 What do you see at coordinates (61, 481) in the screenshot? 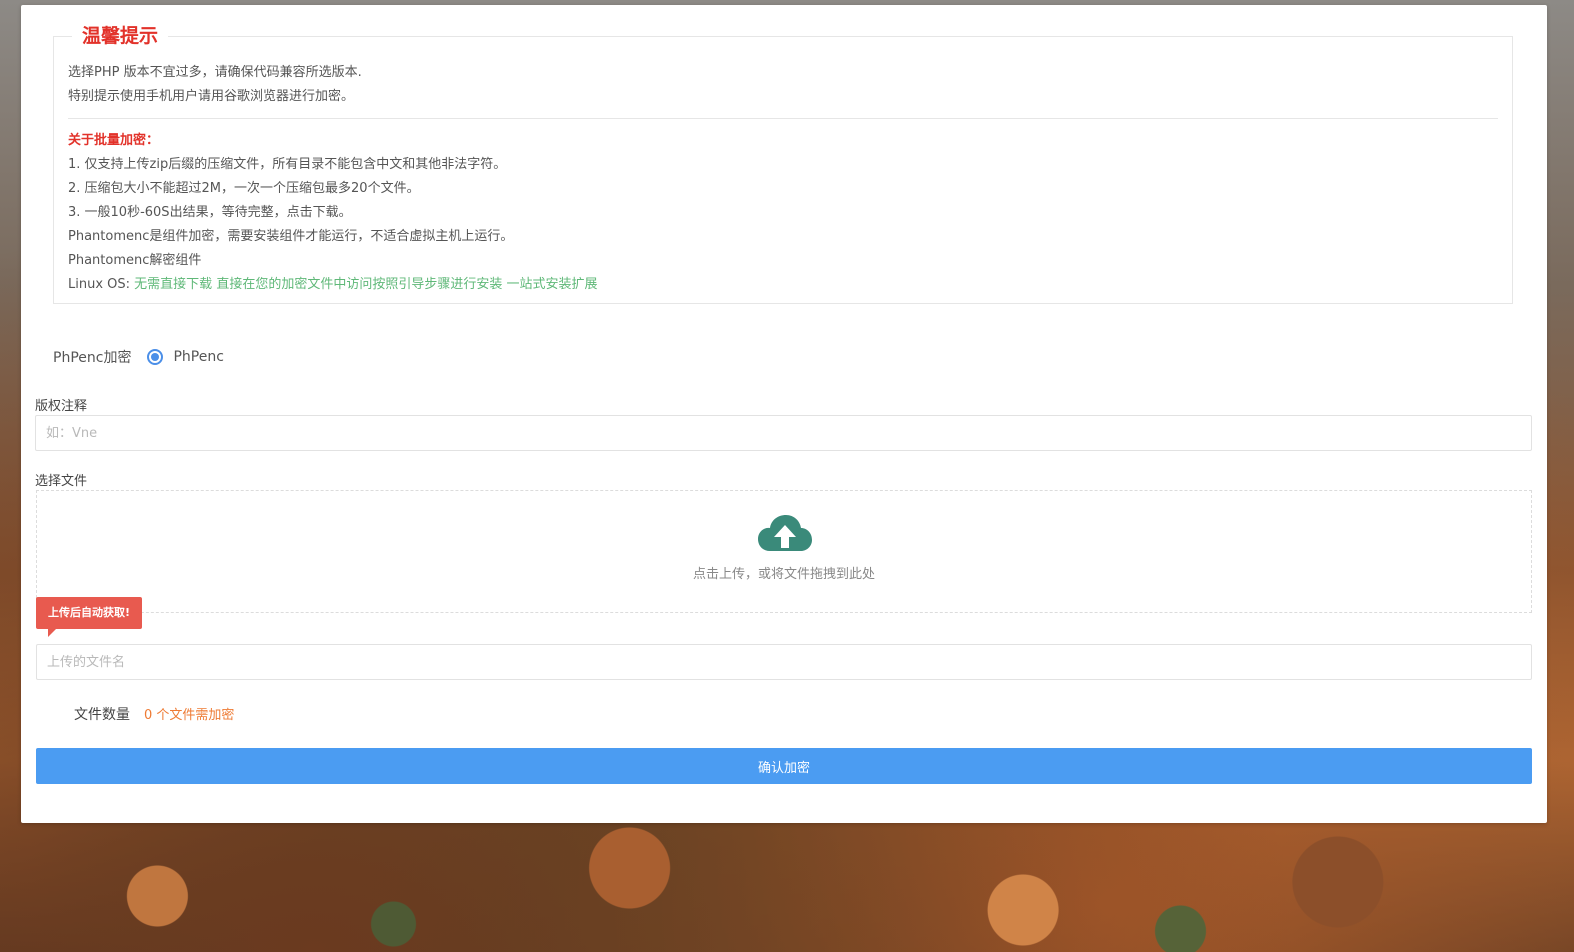
I see `choose-file-label: 选择文件` at bounding box center [61, 481].